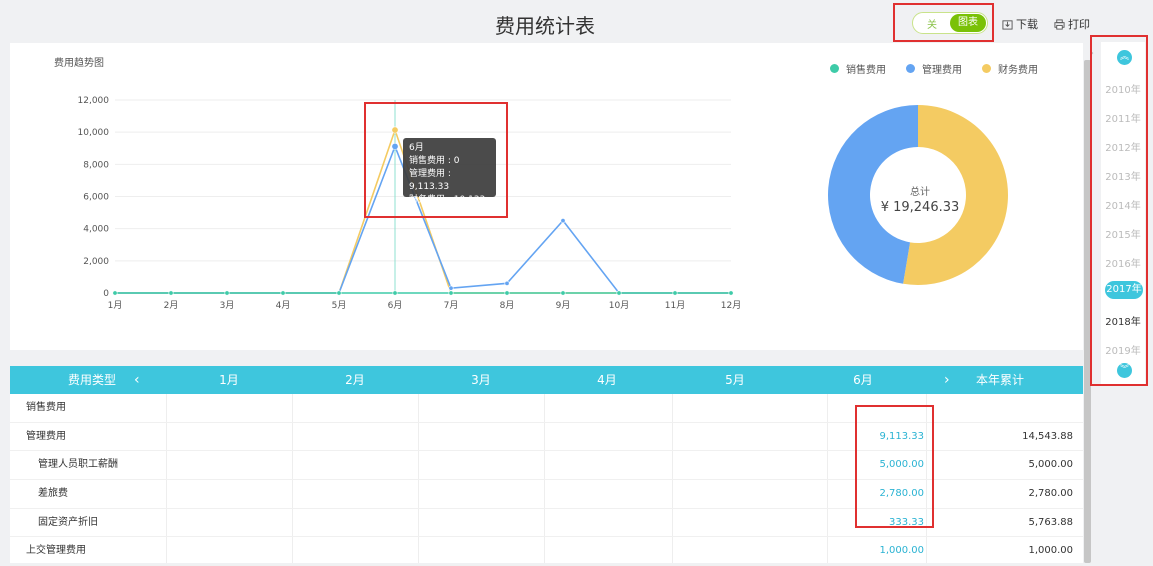 This screenshot has width=1153, height=566. I want to click on print-button: 打印, so click(1072, 24).